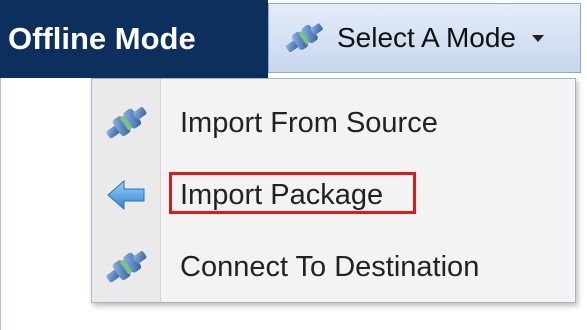  What do you see at coordinates (330, 266) in the screenshot?
I see `menu-item-label: Connect To Destination` at bounding box center [330, 266].